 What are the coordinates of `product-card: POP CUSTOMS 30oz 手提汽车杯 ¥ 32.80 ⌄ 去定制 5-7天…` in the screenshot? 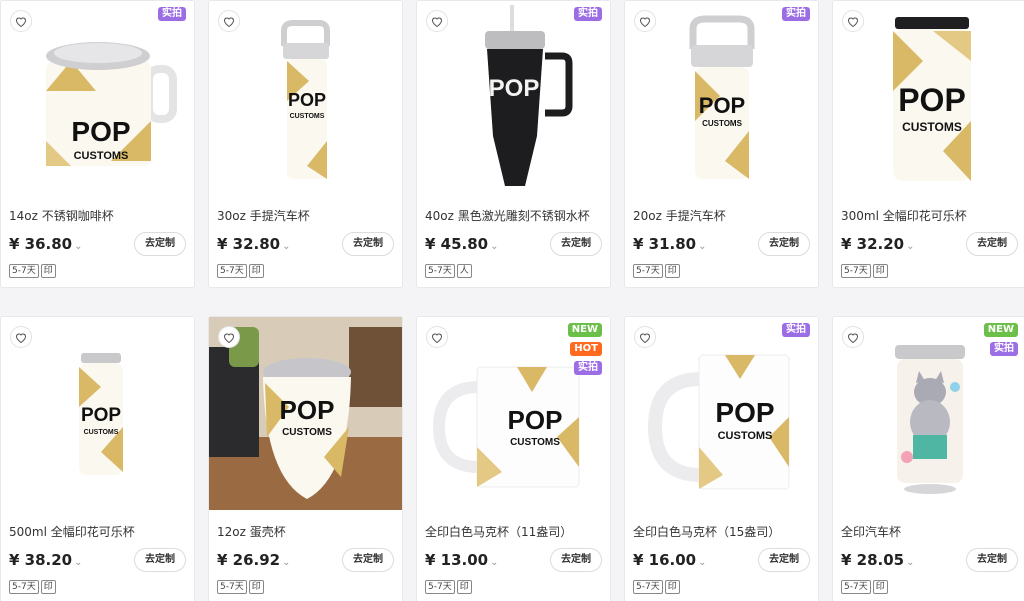 It's located at (305, 144).